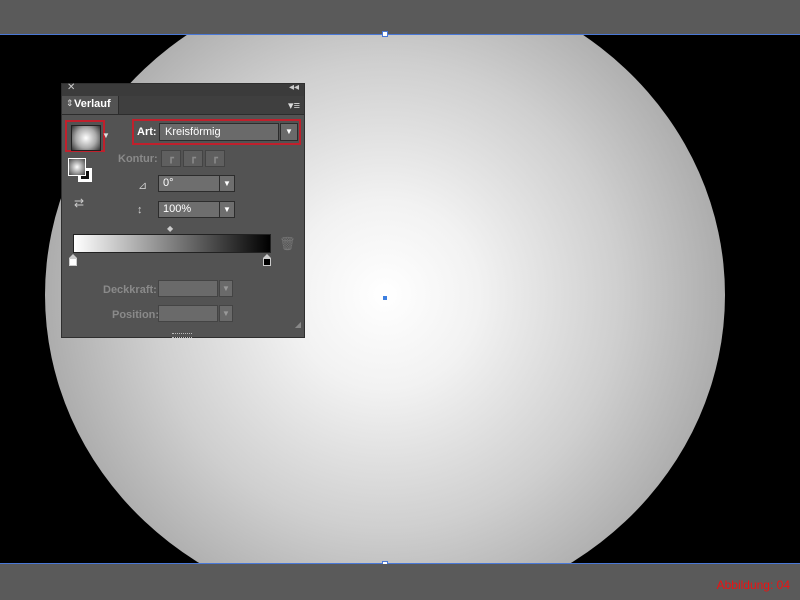 The image size is (800, 600). I want to click on fill-swatch, so click(77, 167).